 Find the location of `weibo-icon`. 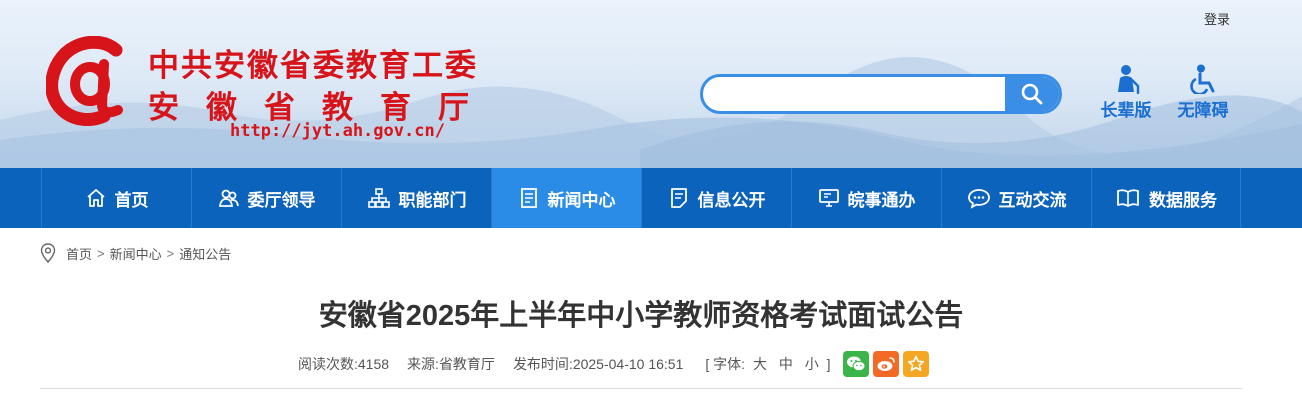

weibo-icon is located at coordinates (886, 364).